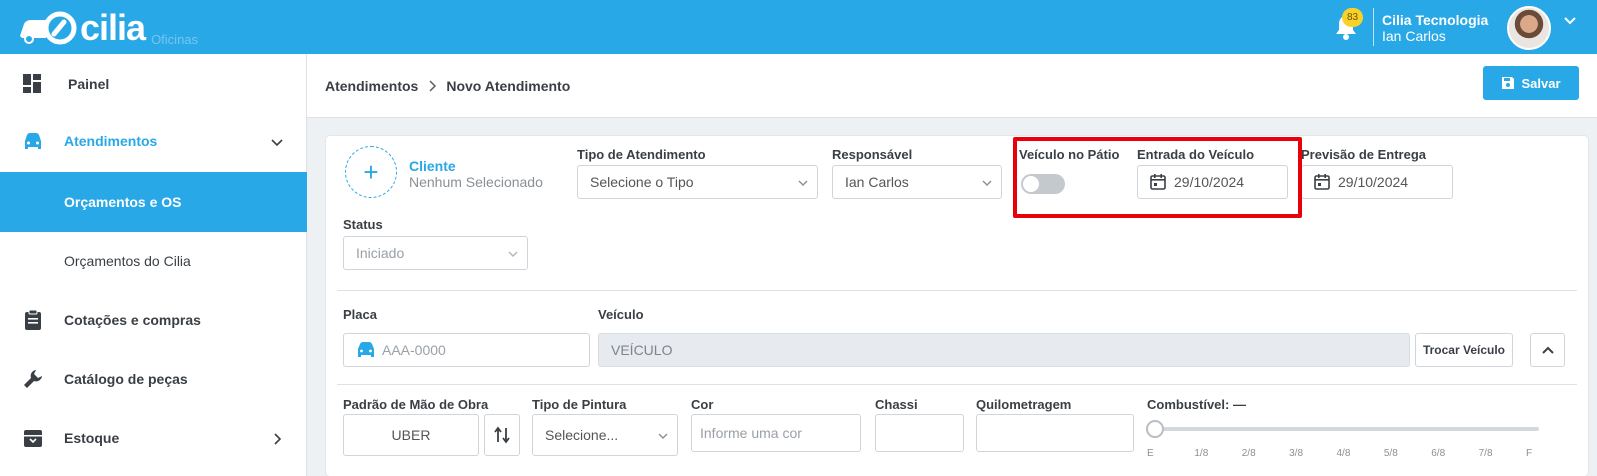  I want to click on placa-placeholder: AAA-0000, so click(414, 350).